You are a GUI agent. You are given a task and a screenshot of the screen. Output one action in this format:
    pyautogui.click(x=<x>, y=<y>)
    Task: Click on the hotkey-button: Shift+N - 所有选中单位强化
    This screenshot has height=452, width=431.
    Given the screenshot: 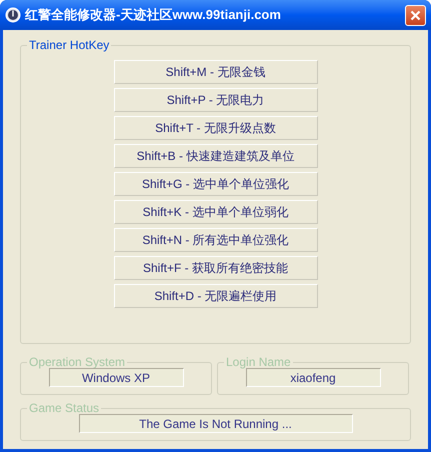 What is the action you would take?
    pyautogui.click(x=216, y=240)
    